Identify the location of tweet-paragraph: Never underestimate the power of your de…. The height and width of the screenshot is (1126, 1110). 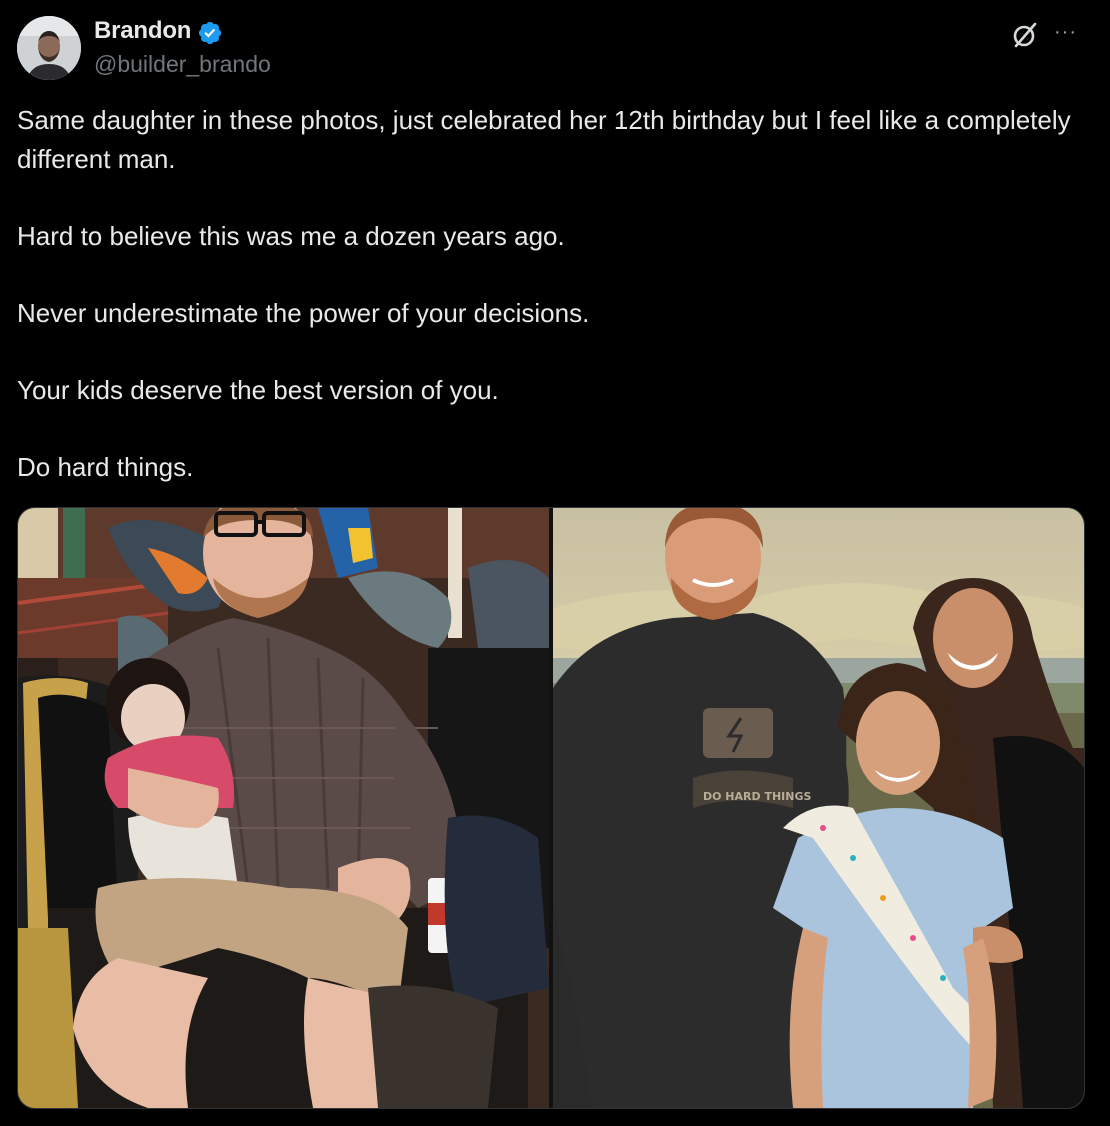
(303, 313).